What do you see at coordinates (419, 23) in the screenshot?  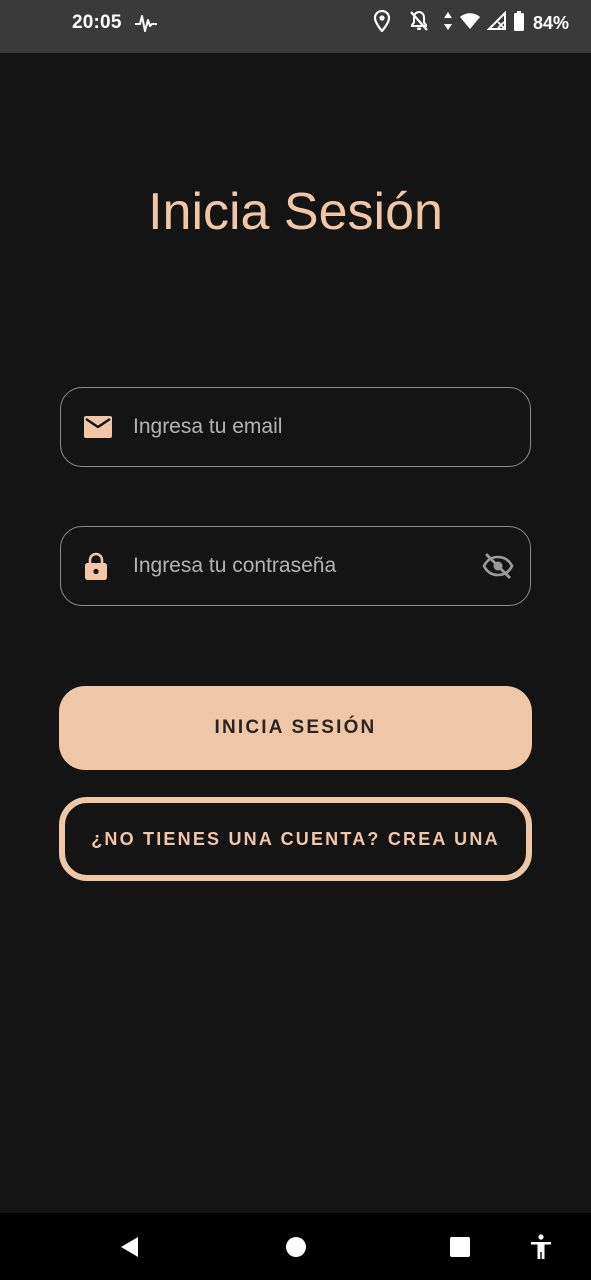 I see `notifications-off-icon` at bounding box center [419, 23].